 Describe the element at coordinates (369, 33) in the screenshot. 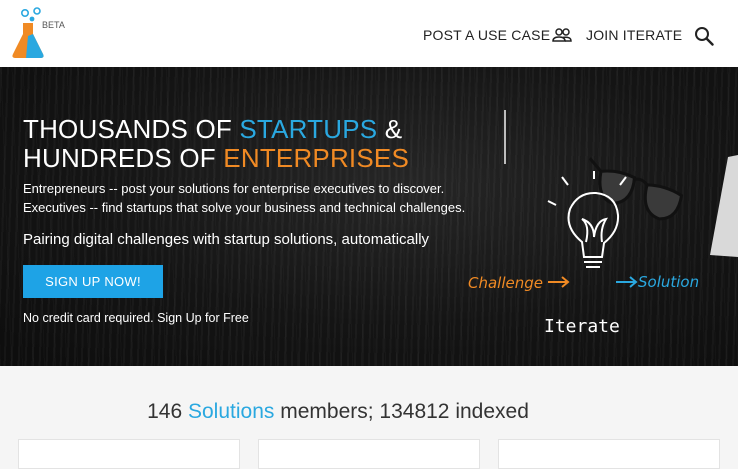

I see `top-header: BETA POST A USE CASE JOIN ITERATE` at that location.